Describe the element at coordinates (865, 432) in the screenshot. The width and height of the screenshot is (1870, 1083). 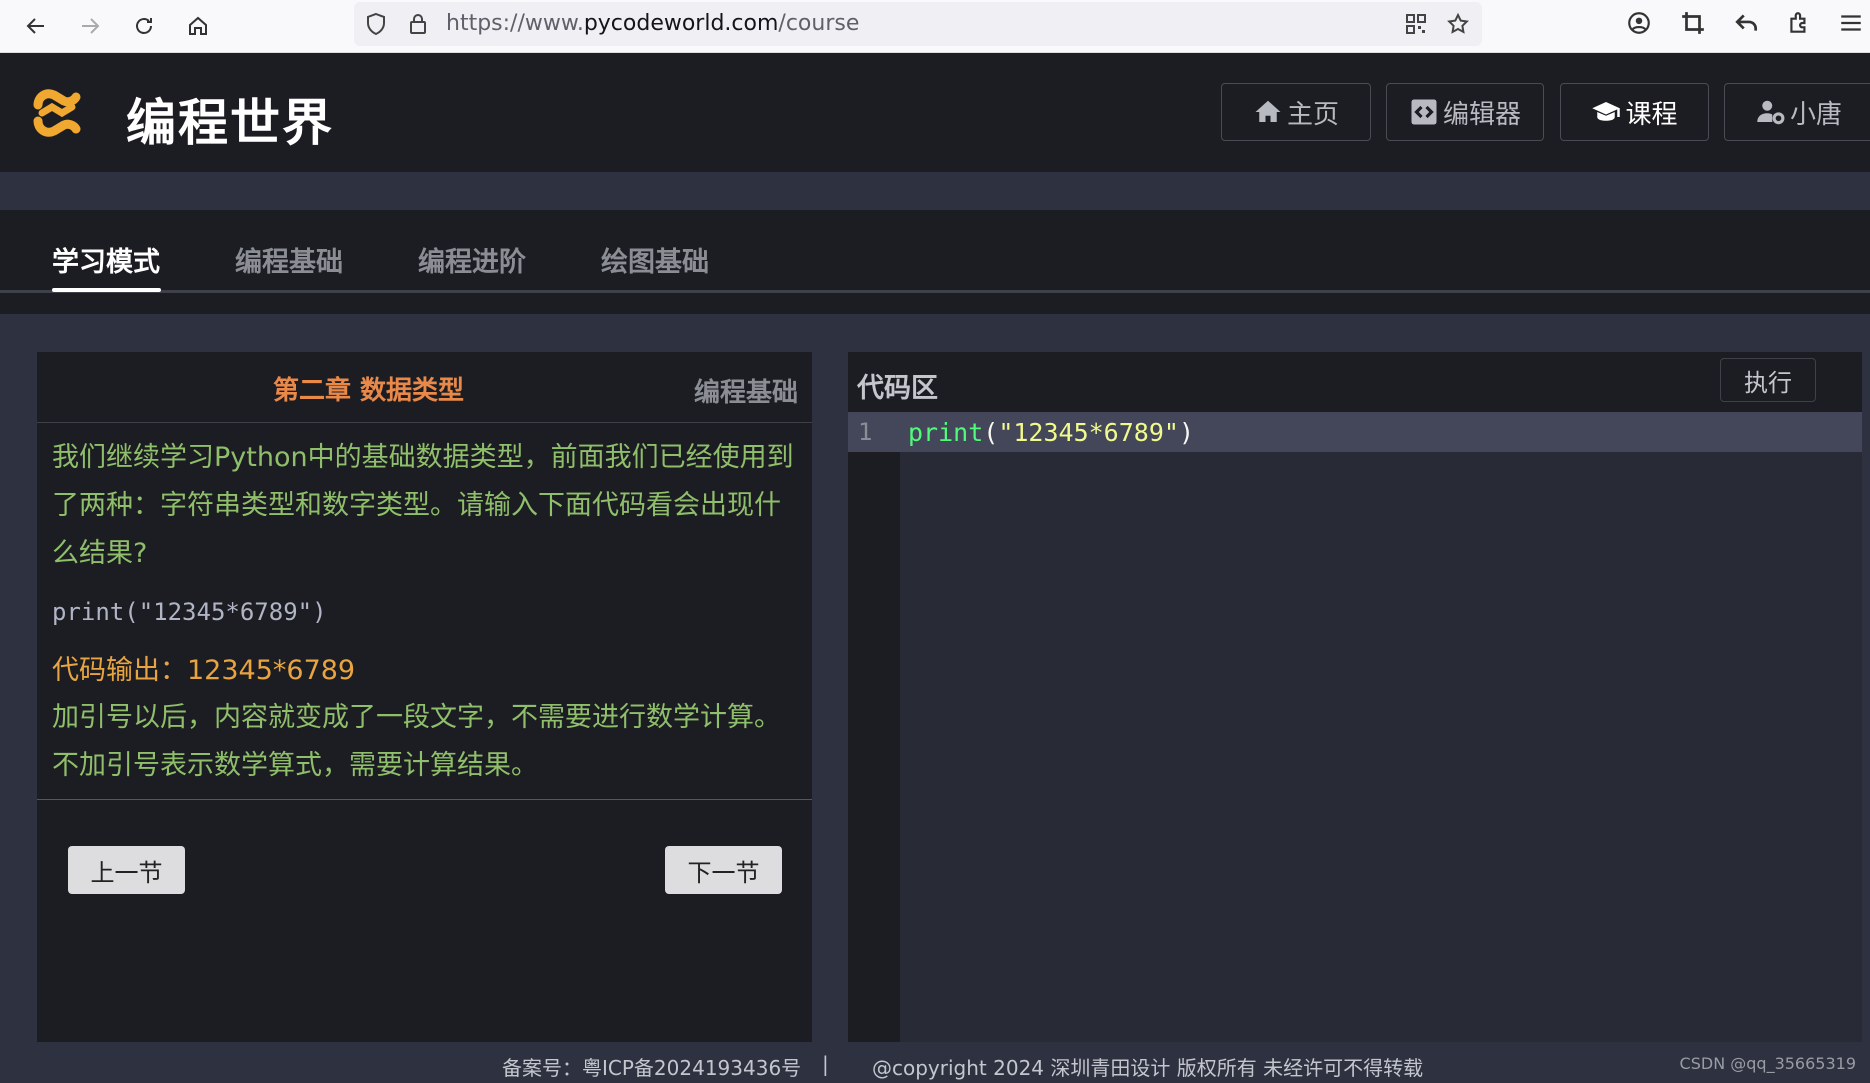
I see `line-number: 1` at that location.